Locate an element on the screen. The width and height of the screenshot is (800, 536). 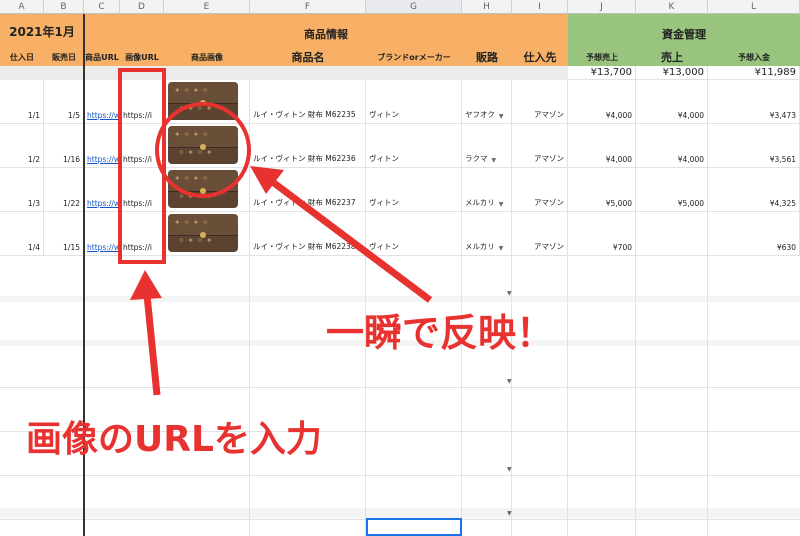
annotation-reflect: 一瞬で反映！ is located at coordinates (440, 333).